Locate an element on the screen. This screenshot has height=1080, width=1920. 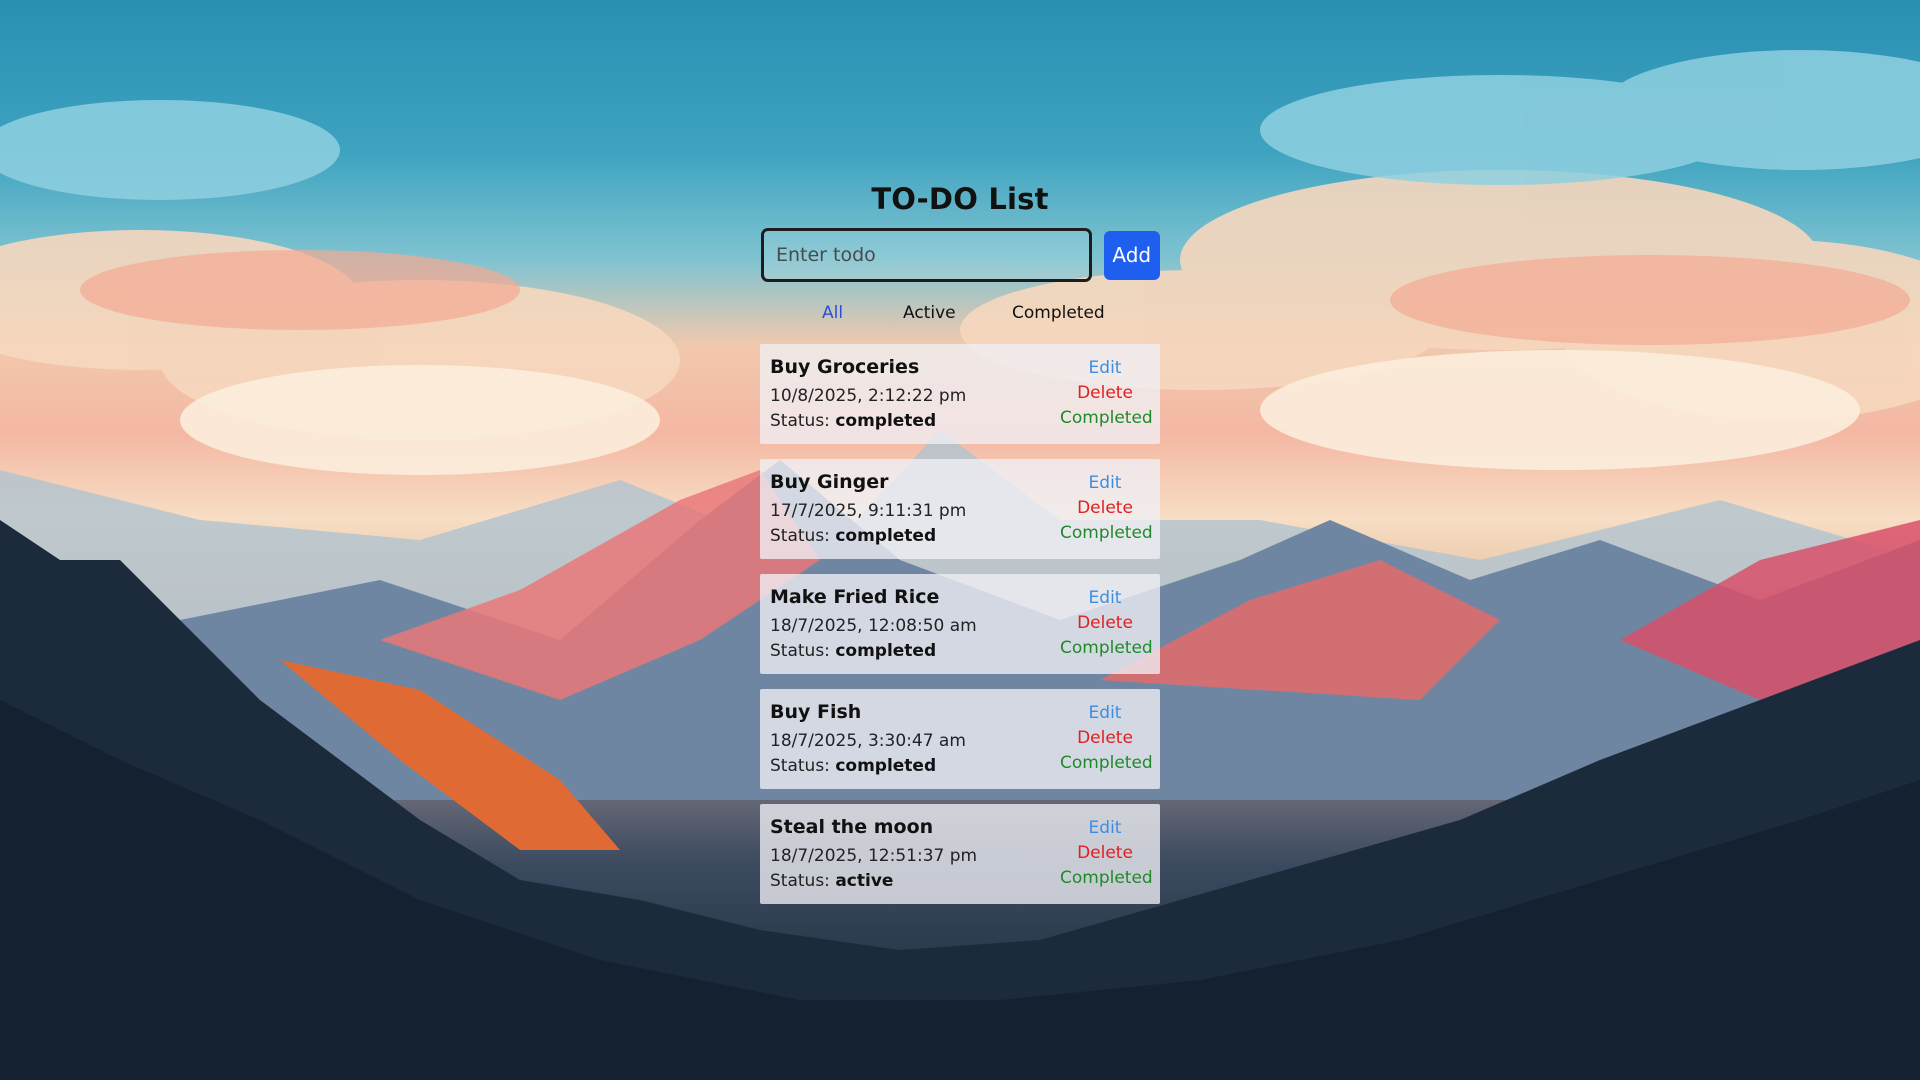
page-title: TO-DO List is located at coordinates (960, 199).